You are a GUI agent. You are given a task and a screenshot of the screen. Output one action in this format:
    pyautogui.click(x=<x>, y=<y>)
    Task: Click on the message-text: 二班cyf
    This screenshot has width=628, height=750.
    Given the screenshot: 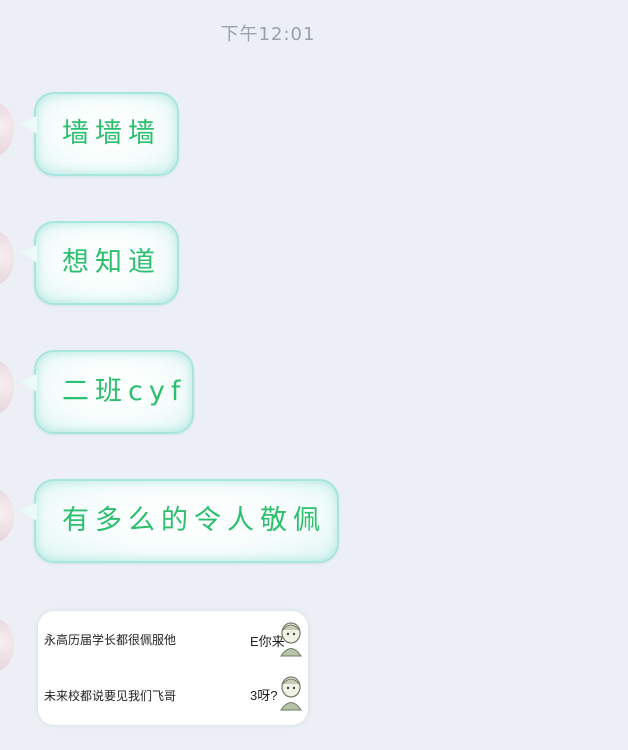 What is the action you would take?
    pyautogui.click(x=124, y=391)
    